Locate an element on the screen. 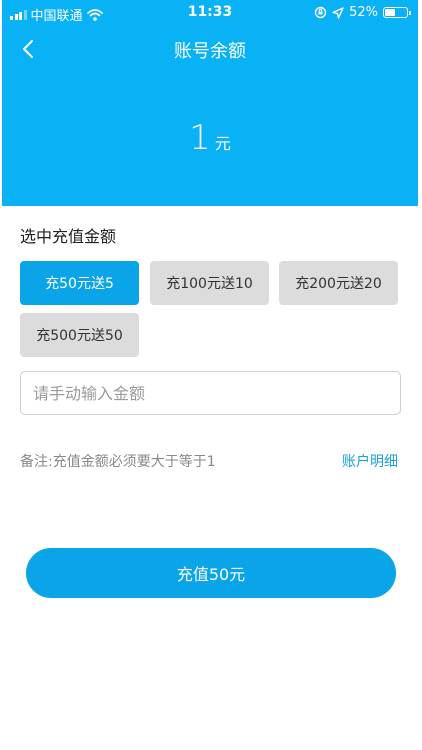 Image resolution: width=422 pixels, height=750 pixels. account-detail-link: 账户明细 is located at coordinates (370, 461).